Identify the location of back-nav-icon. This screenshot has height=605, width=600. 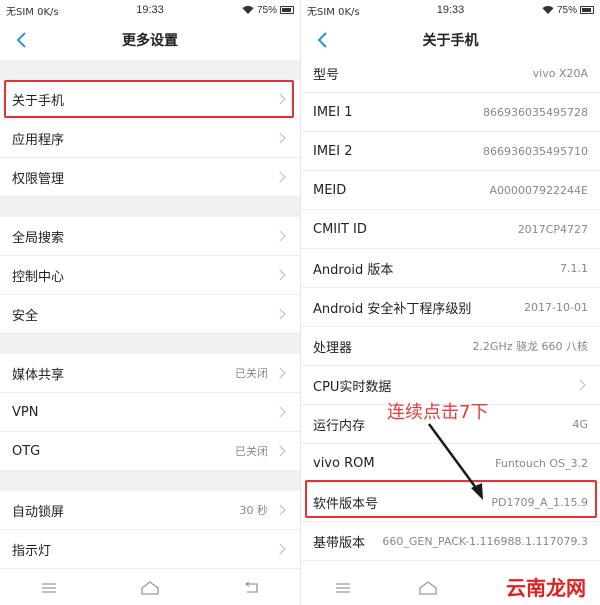
(251, 588).